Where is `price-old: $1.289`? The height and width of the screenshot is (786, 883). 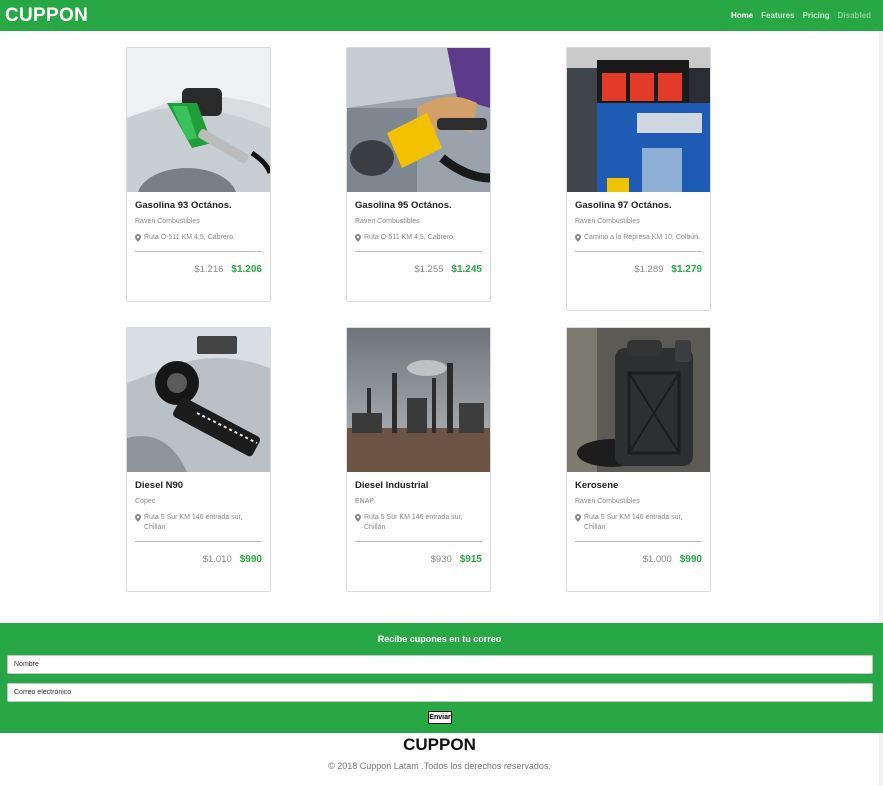
price-old: $1.289 is located at coordinates (649, 269).